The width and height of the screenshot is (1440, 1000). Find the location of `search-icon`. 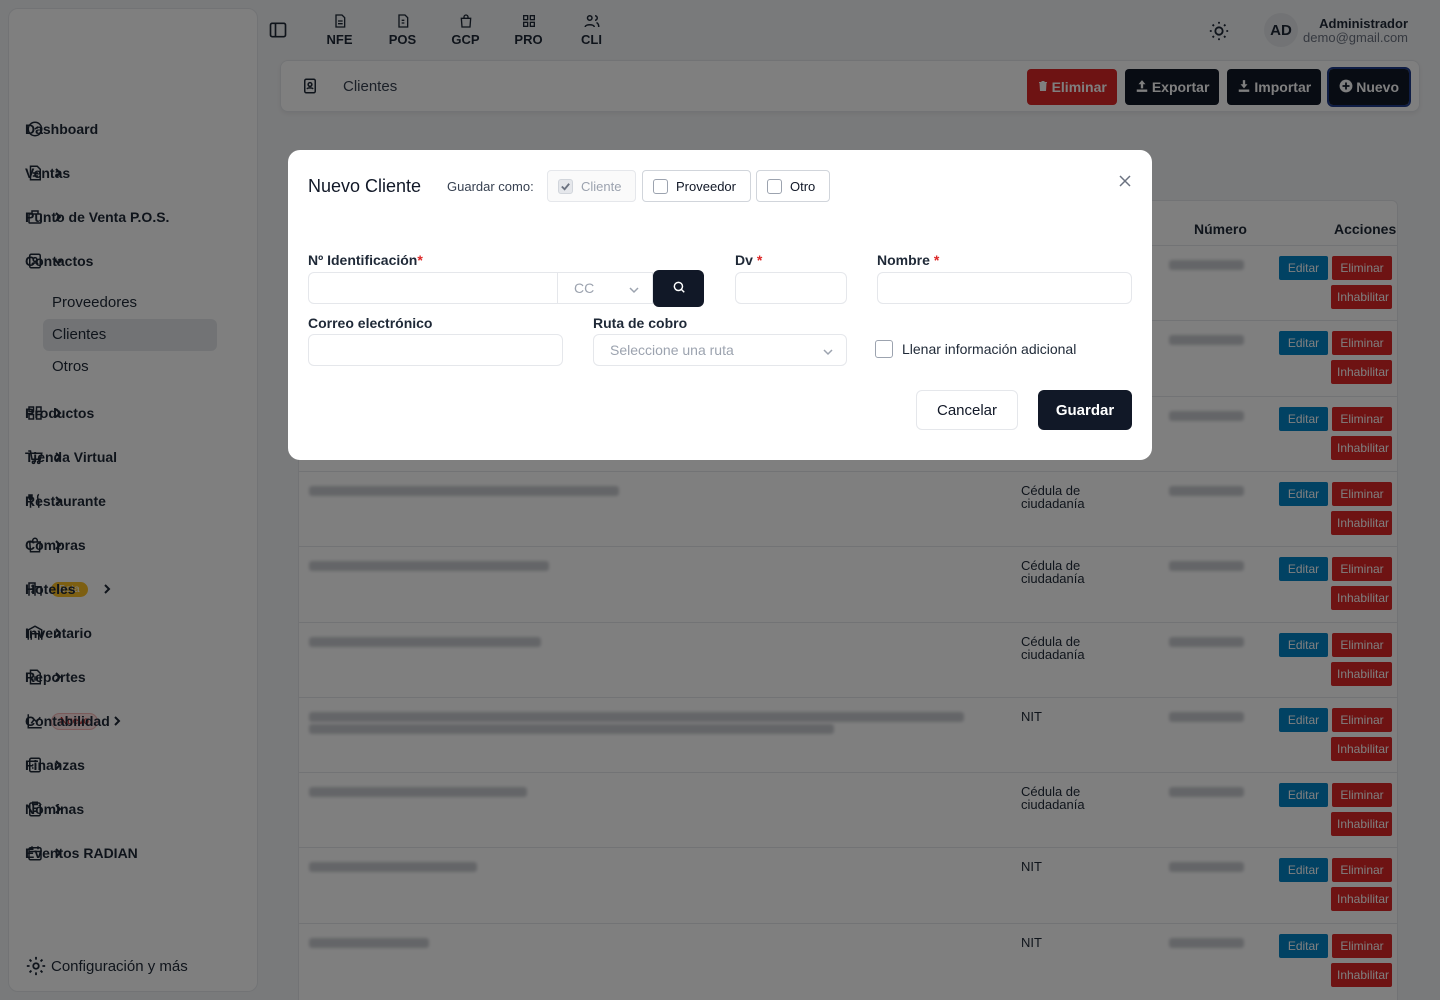

search-icon is located at coordinates (679, 288).